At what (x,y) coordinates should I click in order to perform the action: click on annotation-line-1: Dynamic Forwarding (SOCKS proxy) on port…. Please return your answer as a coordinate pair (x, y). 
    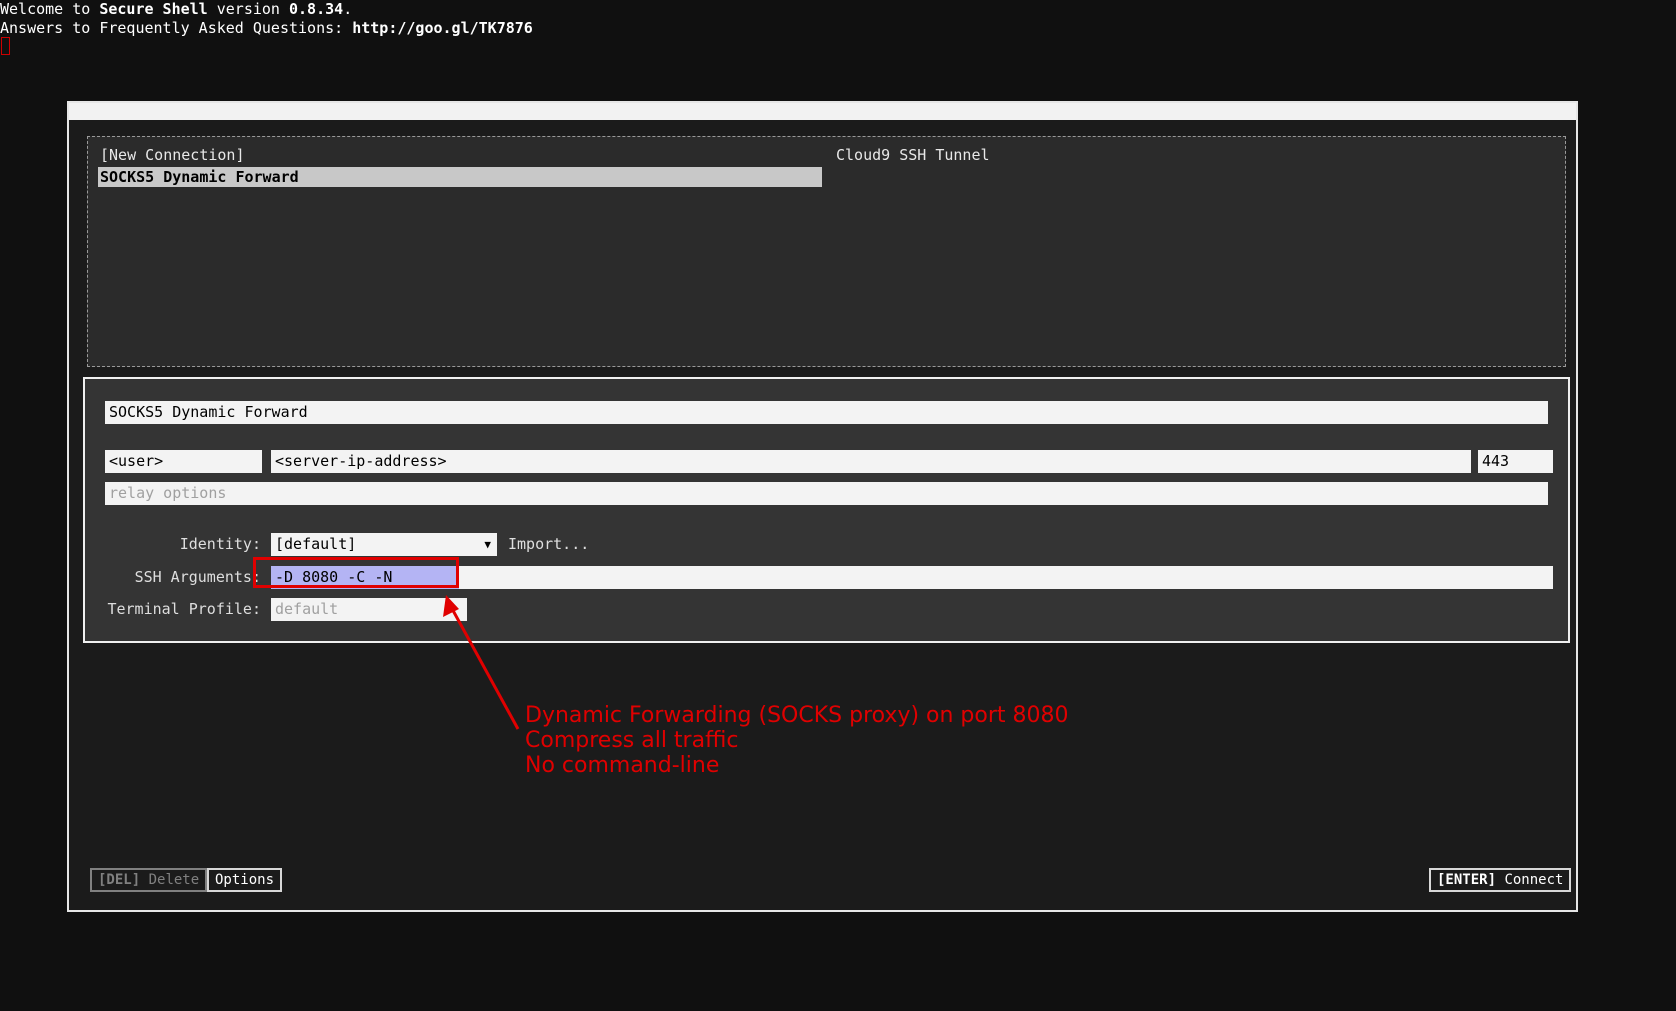
    Looking at the image, I should click on (797, 715).